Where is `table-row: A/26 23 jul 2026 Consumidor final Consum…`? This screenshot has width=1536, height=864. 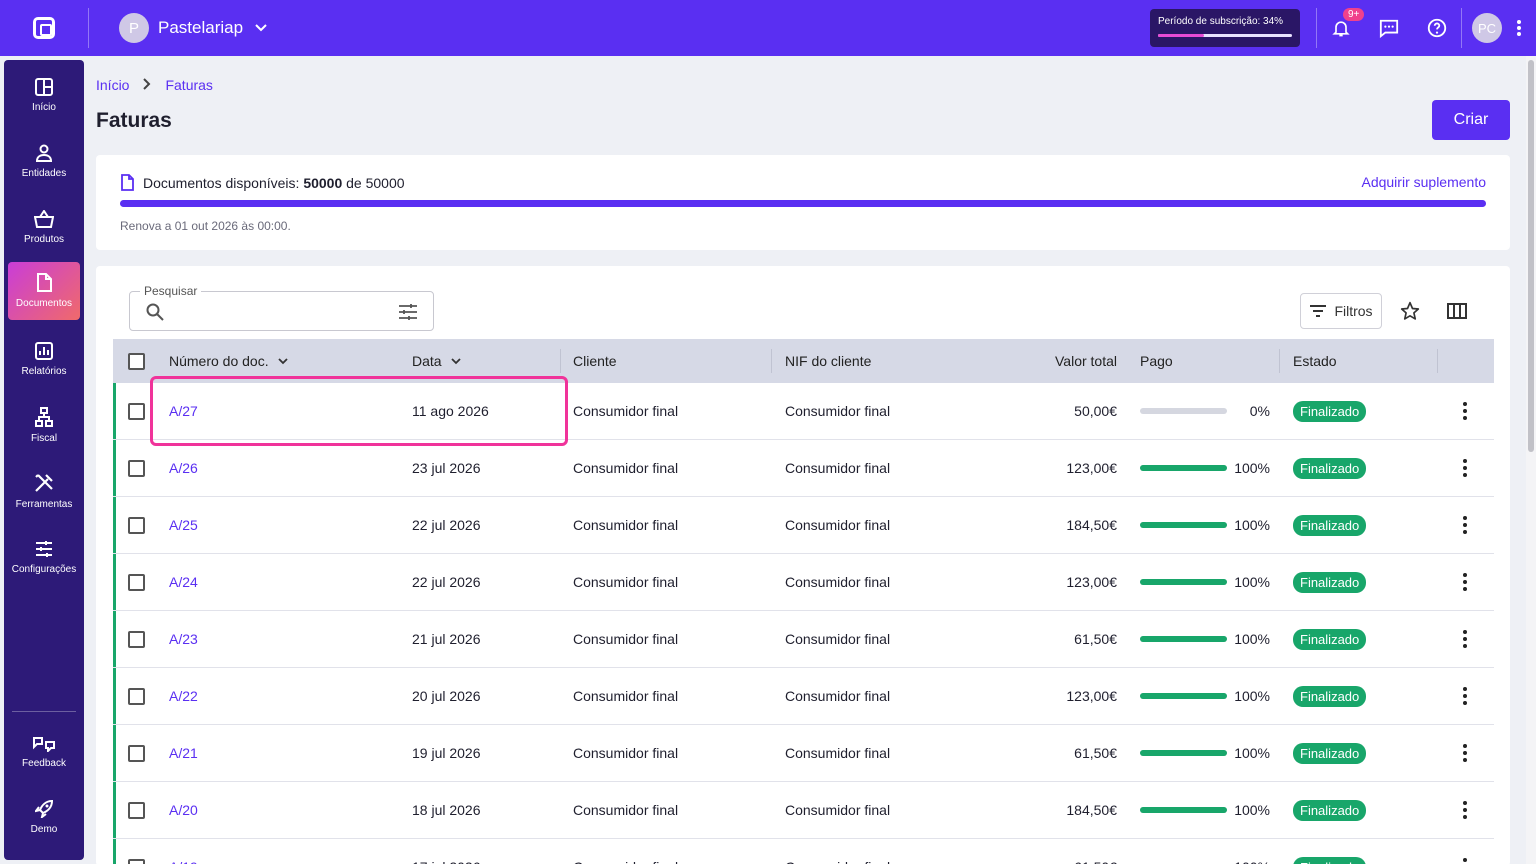 table-row: A/26 23 jul 2026 Consumidor final Consum… is located at coordinates (803, 468).